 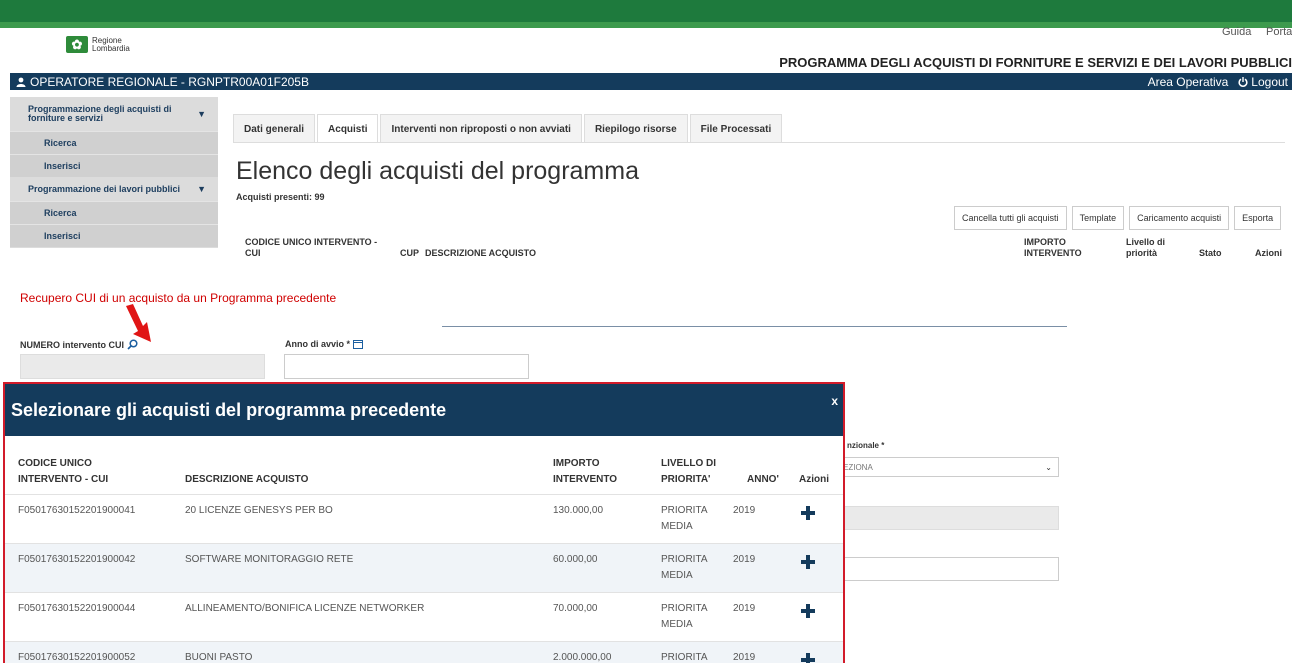 What do you see at coordinates (1258, 218) in the screenshot?
I see `esporta-button: Esporta` at bounding box center [1258, 218].